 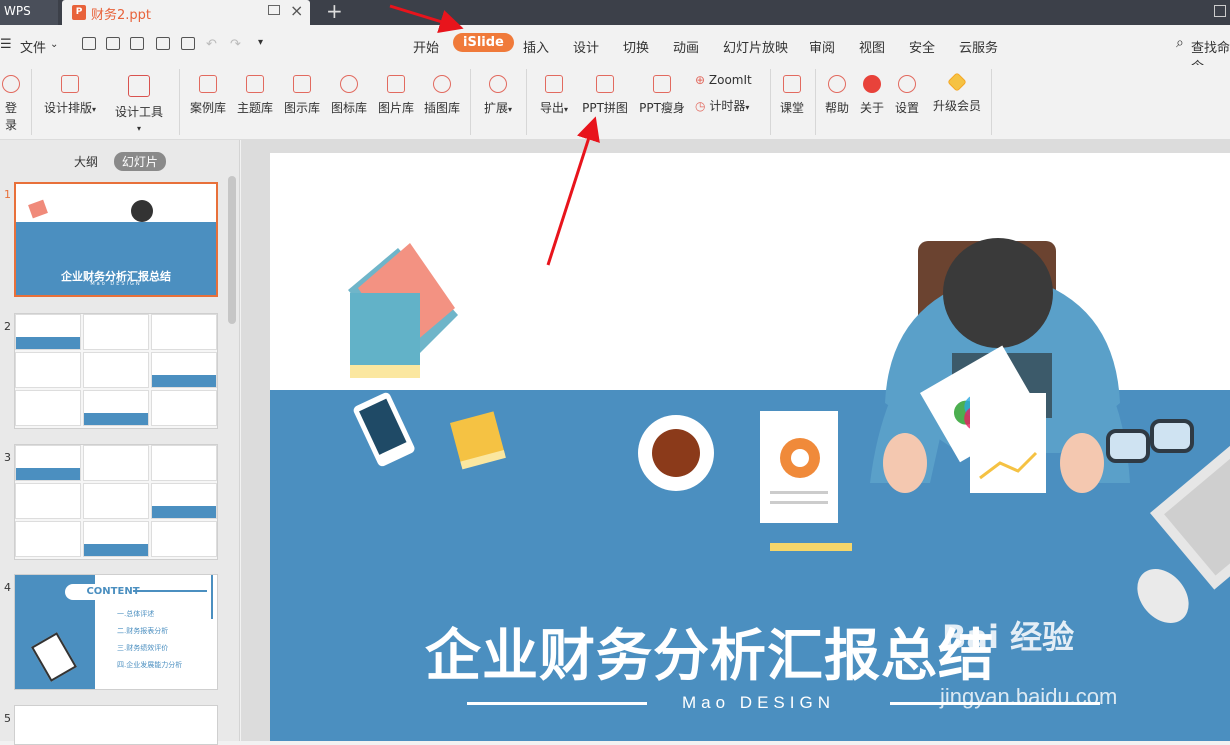 I want to click on customize-icon: ▾, so click(x=260, y=42).